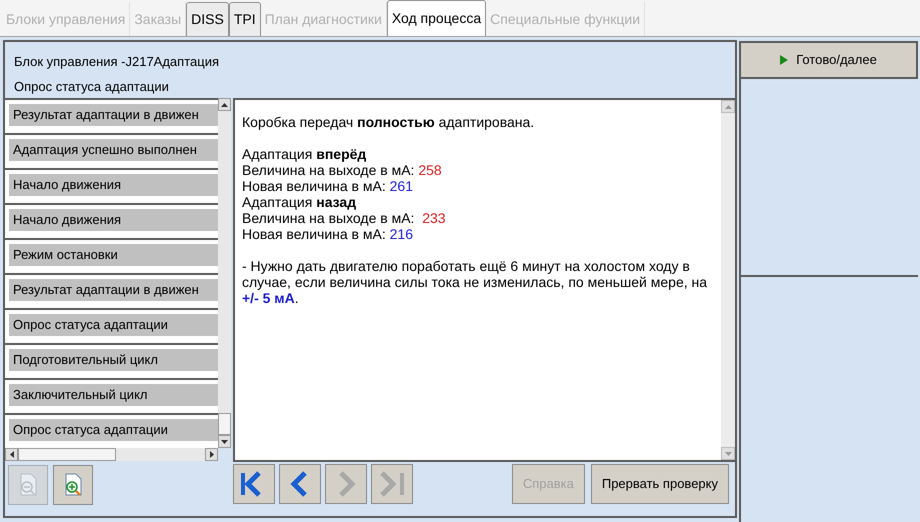 This screenshot has width=920, height=522. Describe the element at coordinates (389, 122) in the screenshot. I see `message-text: Коробка передач полностью адаптирована.` at that location.